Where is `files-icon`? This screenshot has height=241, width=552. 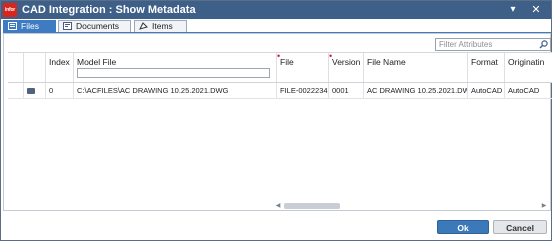 files-icon is located at coordinates (12, 26).